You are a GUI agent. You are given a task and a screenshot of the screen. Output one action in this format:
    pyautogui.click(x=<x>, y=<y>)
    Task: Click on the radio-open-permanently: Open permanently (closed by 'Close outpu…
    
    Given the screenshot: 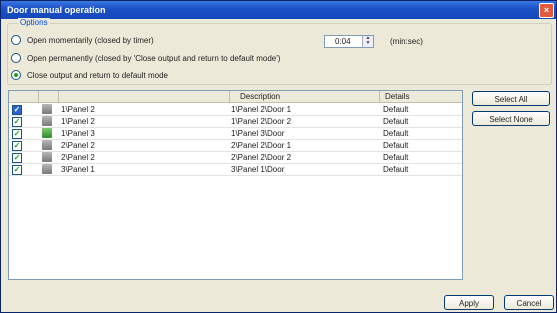 What is the action you would take?
    pyautogui.click(x=145, y=58)
    